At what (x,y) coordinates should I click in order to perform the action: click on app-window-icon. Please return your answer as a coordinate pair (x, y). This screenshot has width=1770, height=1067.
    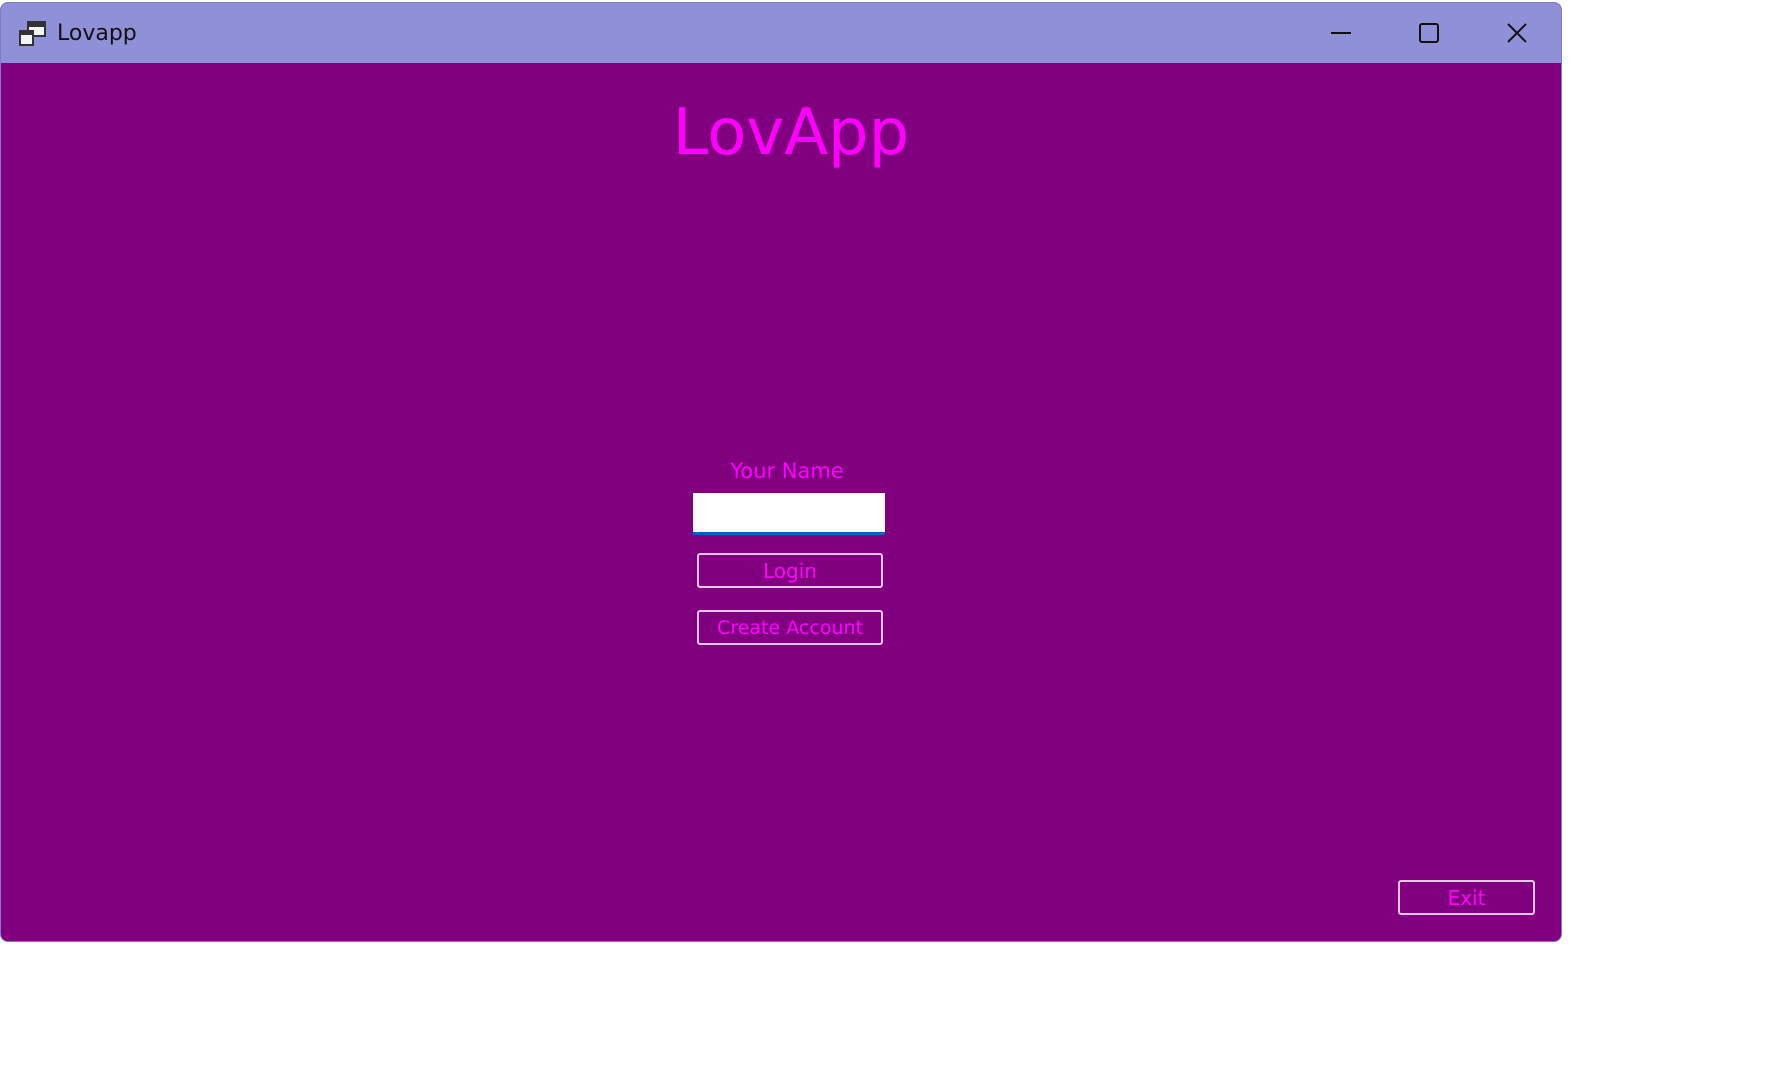
    Looking at the image, I should click on (33, 34).